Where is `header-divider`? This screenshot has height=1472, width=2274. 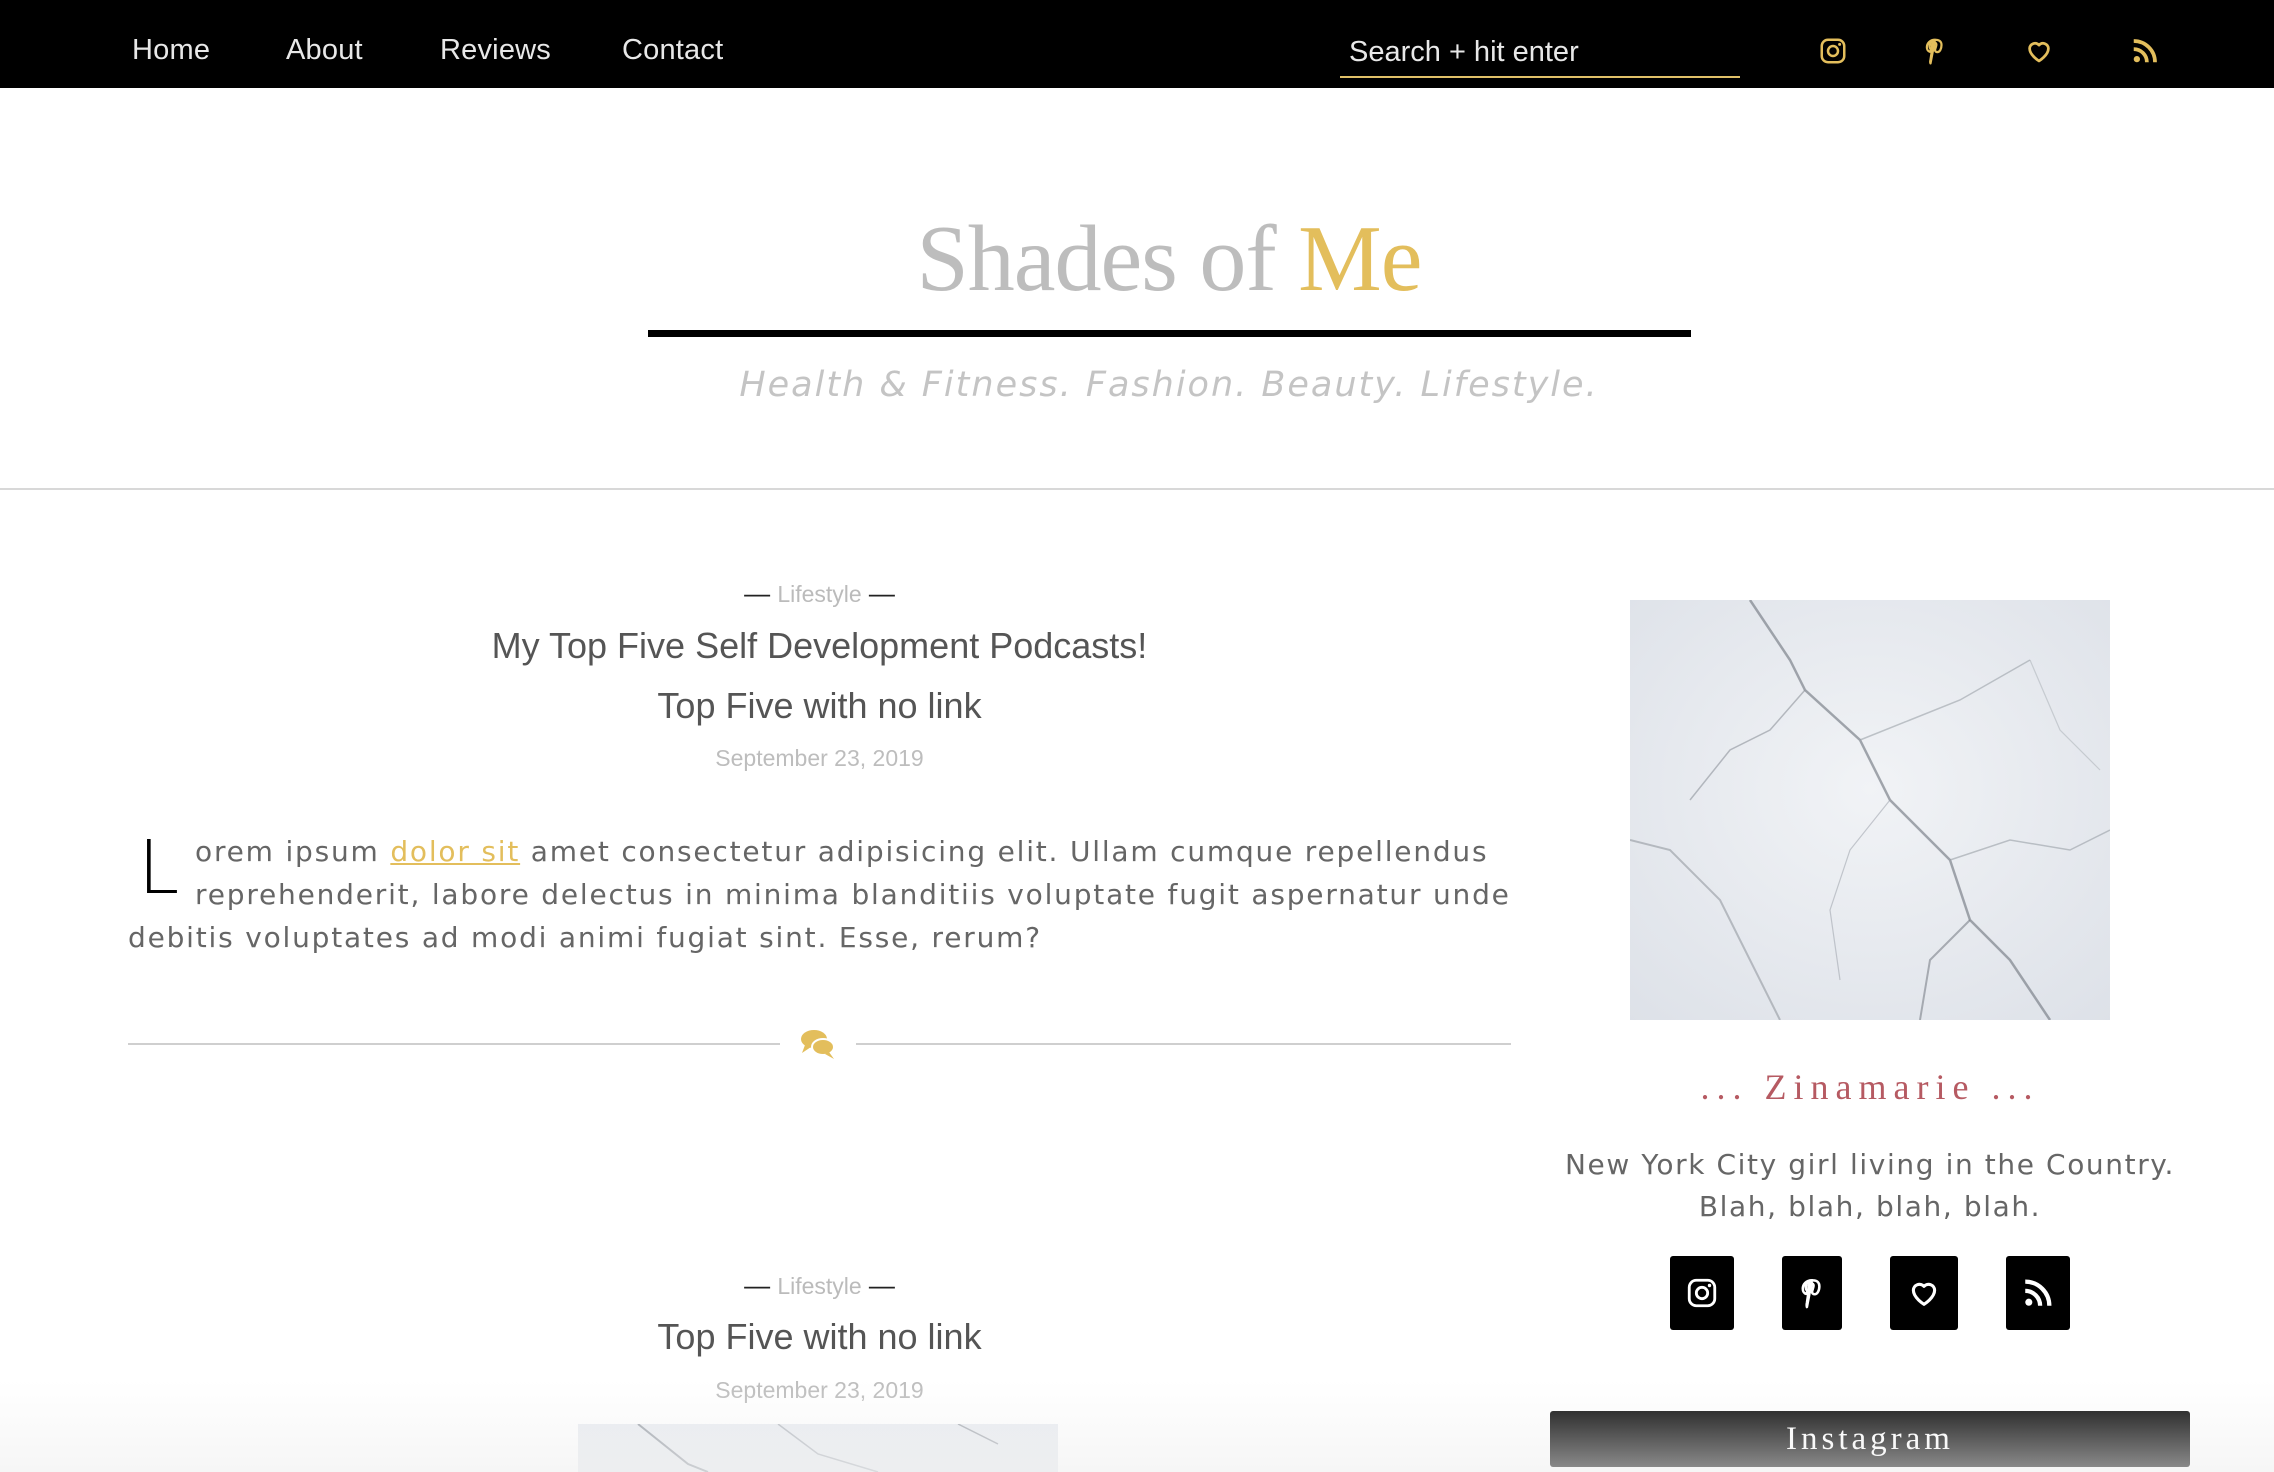 header-divider is located at coordinates (1137, 489).